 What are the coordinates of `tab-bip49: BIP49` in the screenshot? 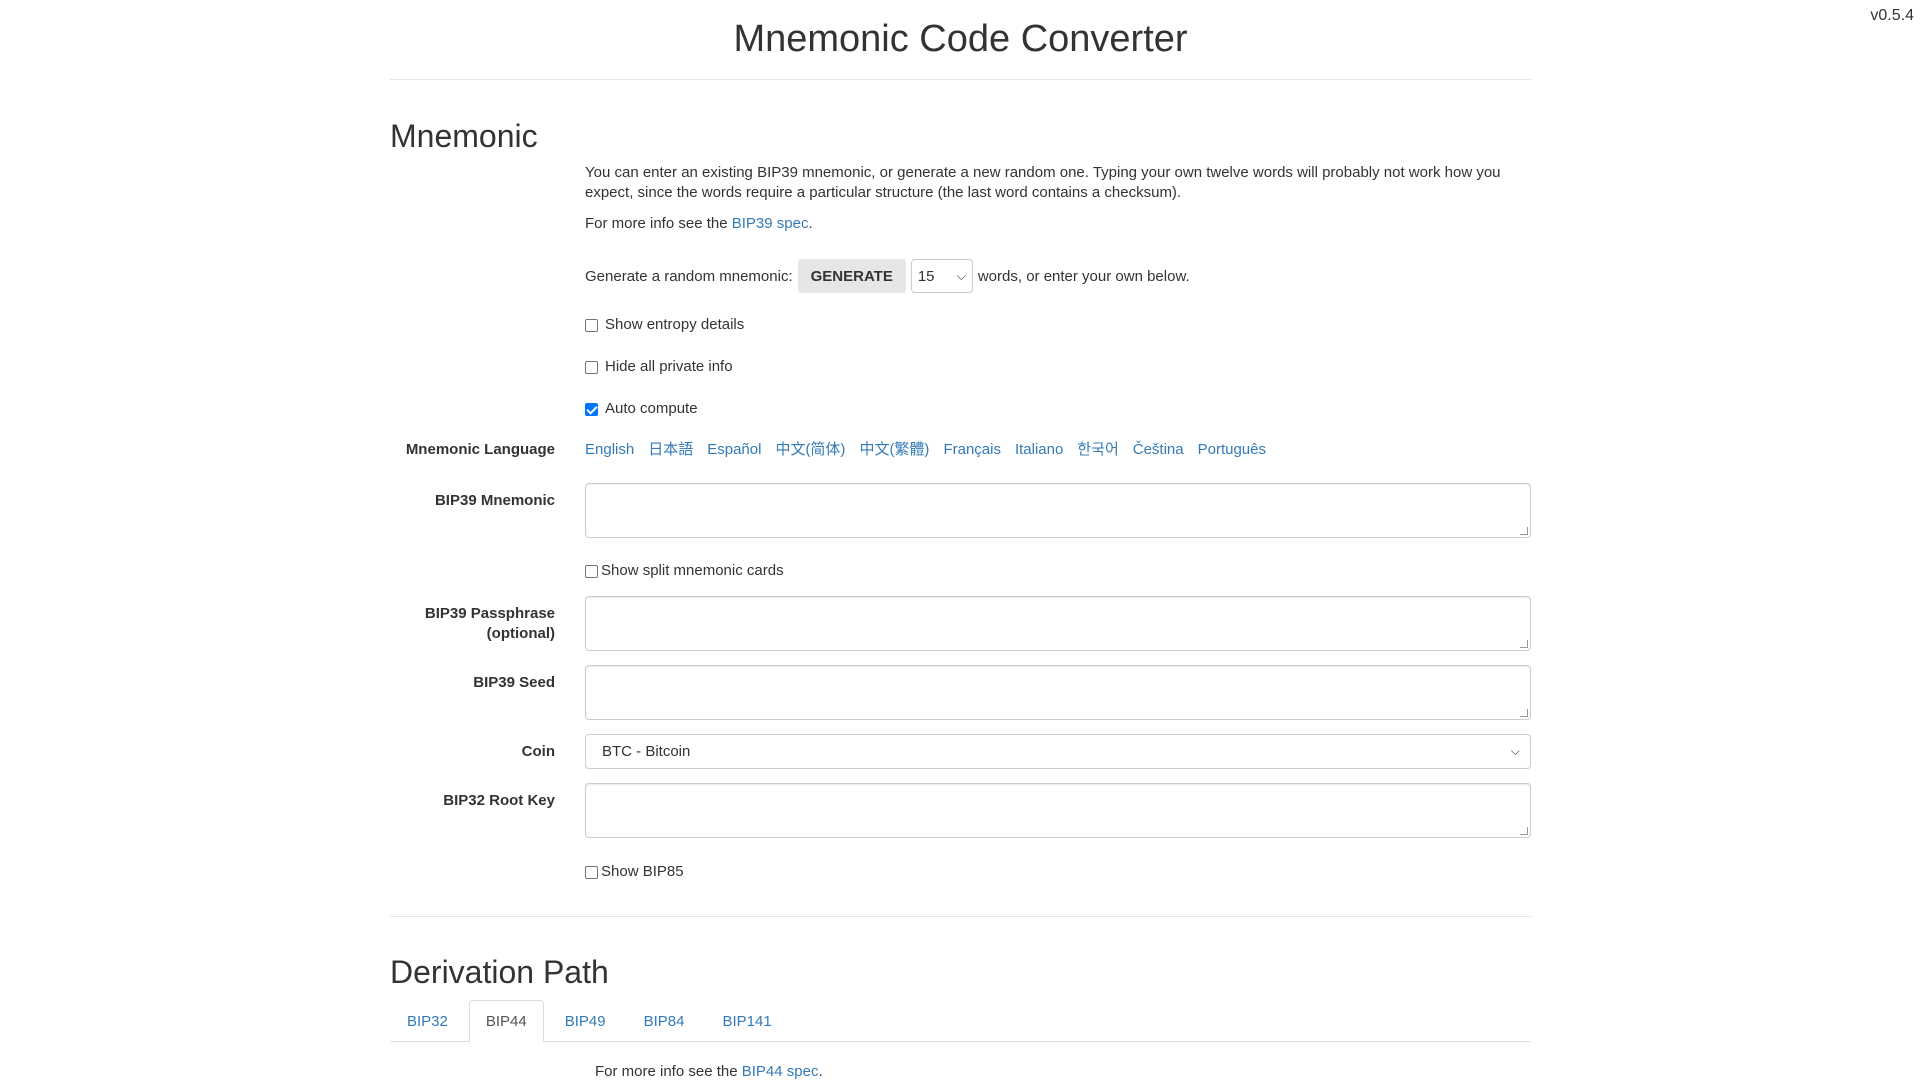 It's located at (585, 1021).